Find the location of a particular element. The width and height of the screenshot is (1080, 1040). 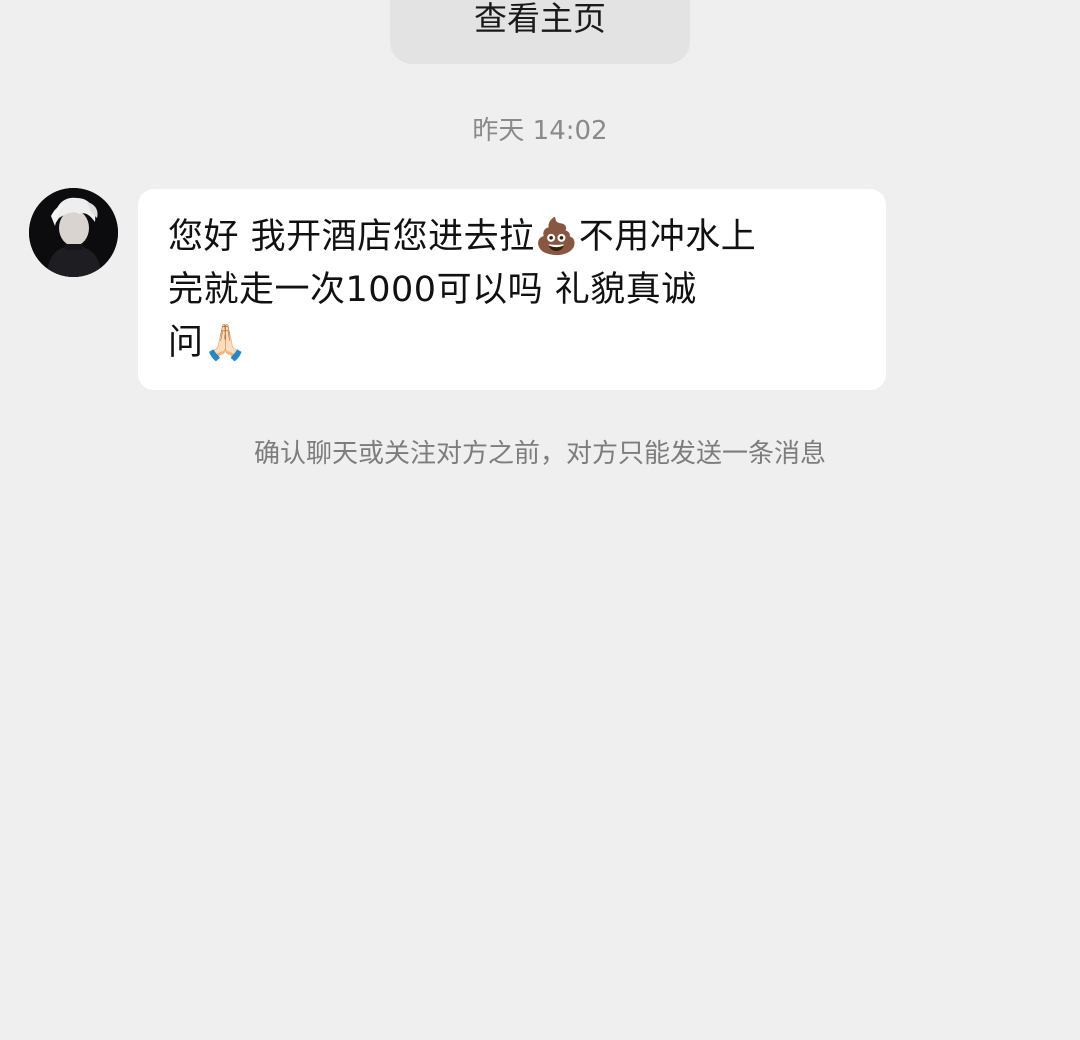

user-avatar-icon is located at coordinates (73, 232).